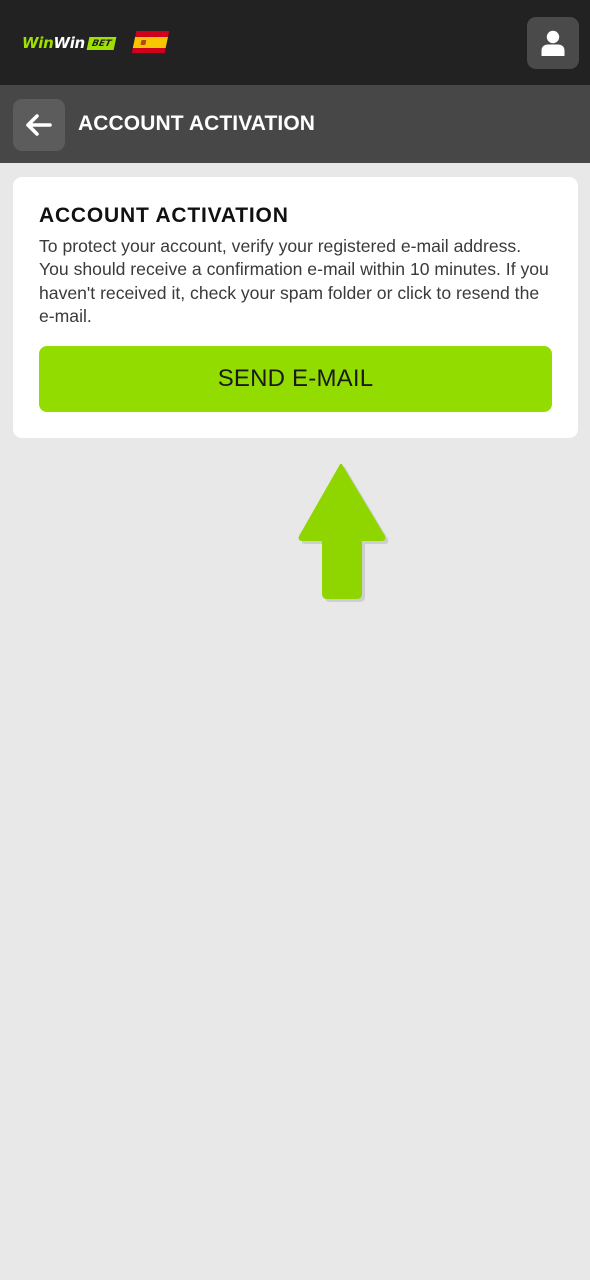  I want to click on logo-text: WinWin, so click(53, 43).